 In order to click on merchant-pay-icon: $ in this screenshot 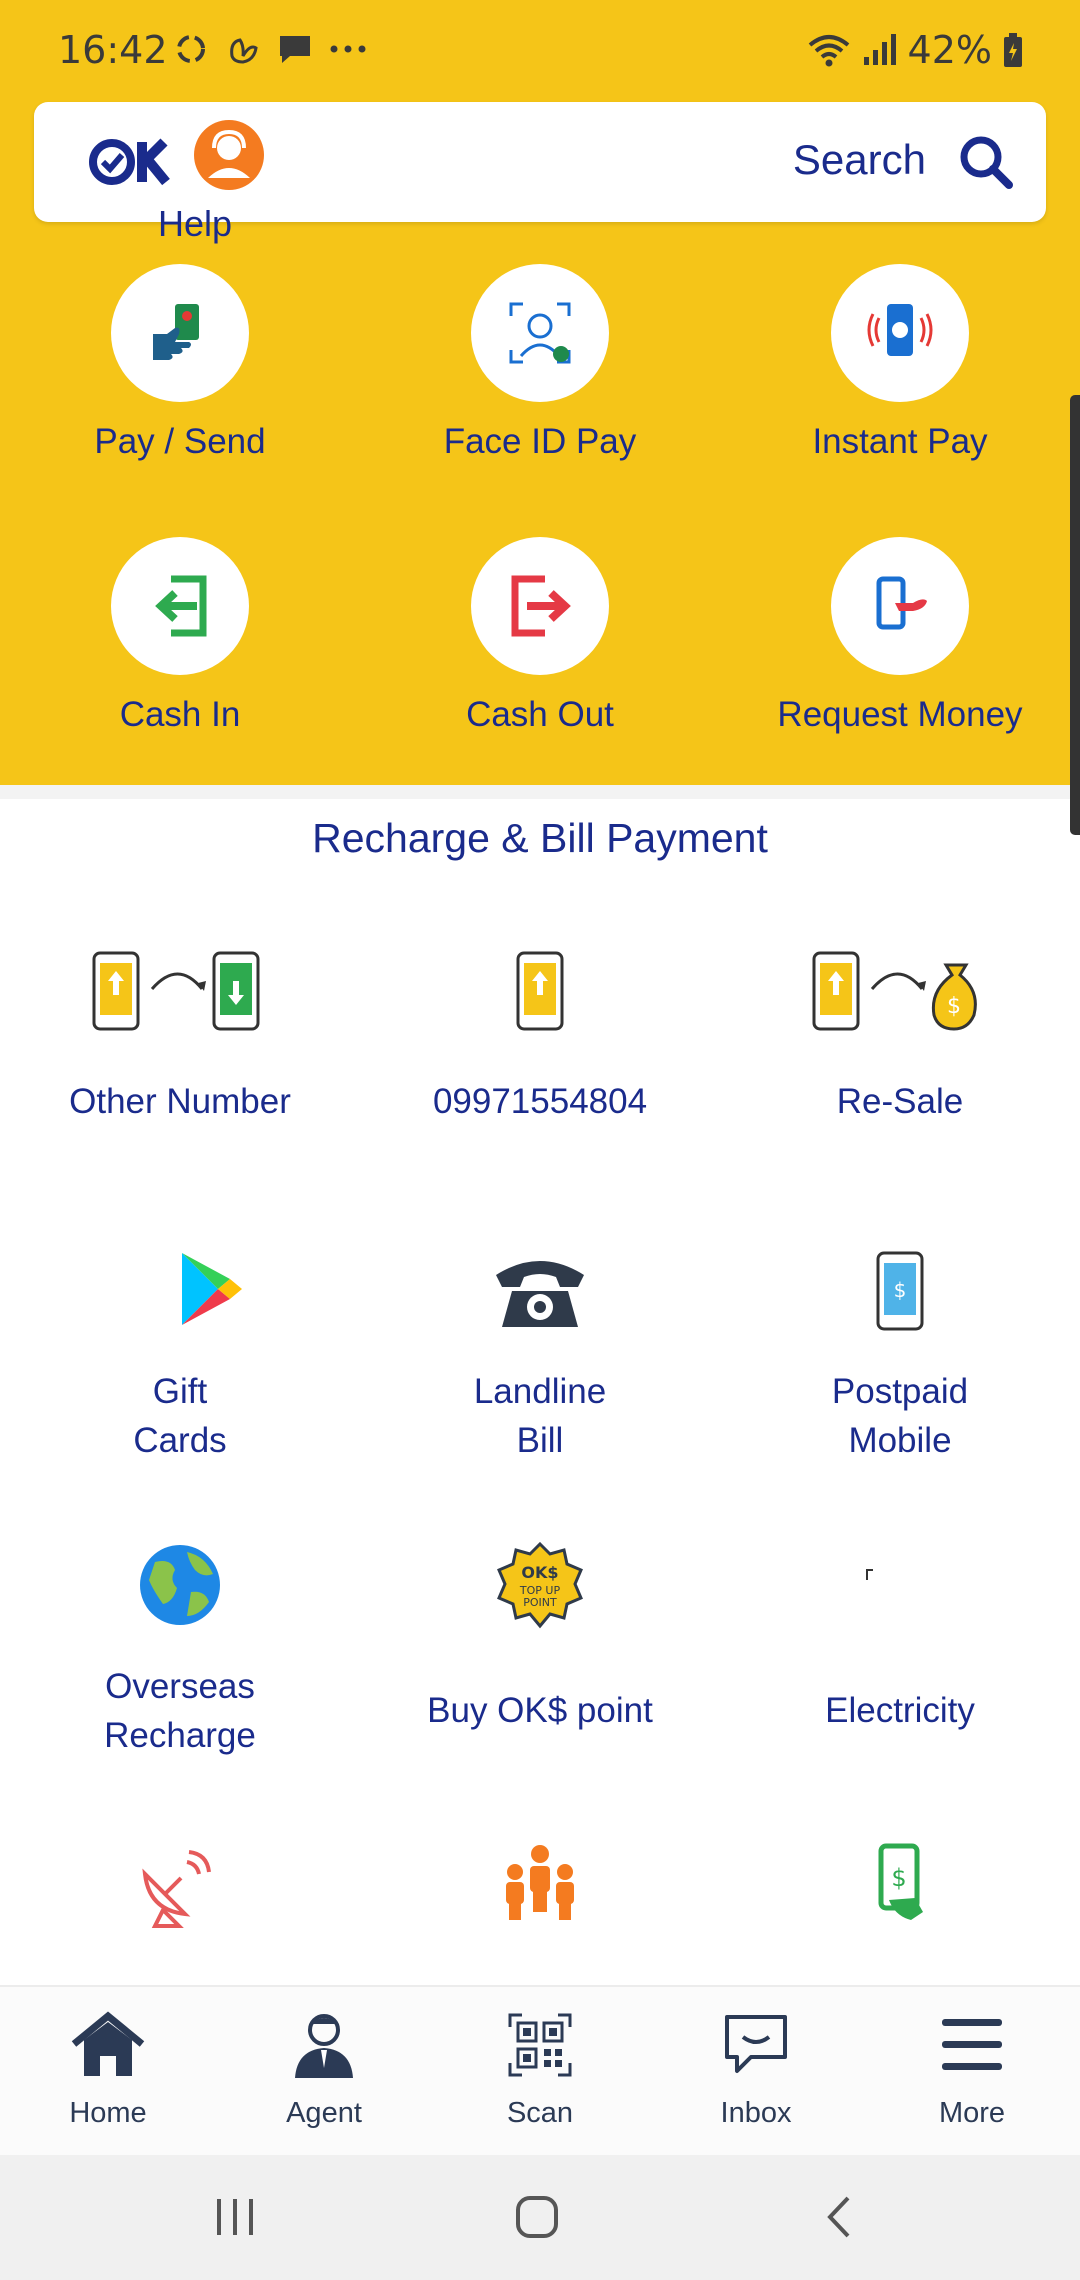, I will do `click(900, 1881)`.